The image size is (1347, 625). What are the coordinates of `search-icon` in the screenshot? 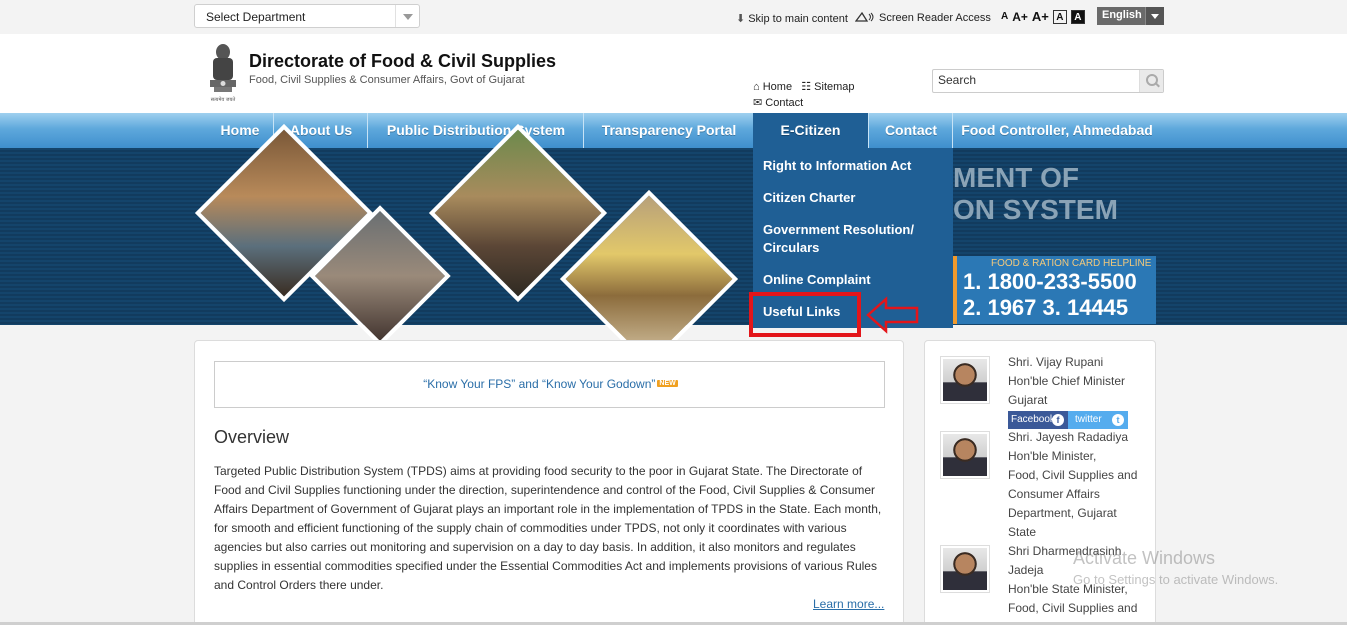 It's located at (1151, 81).